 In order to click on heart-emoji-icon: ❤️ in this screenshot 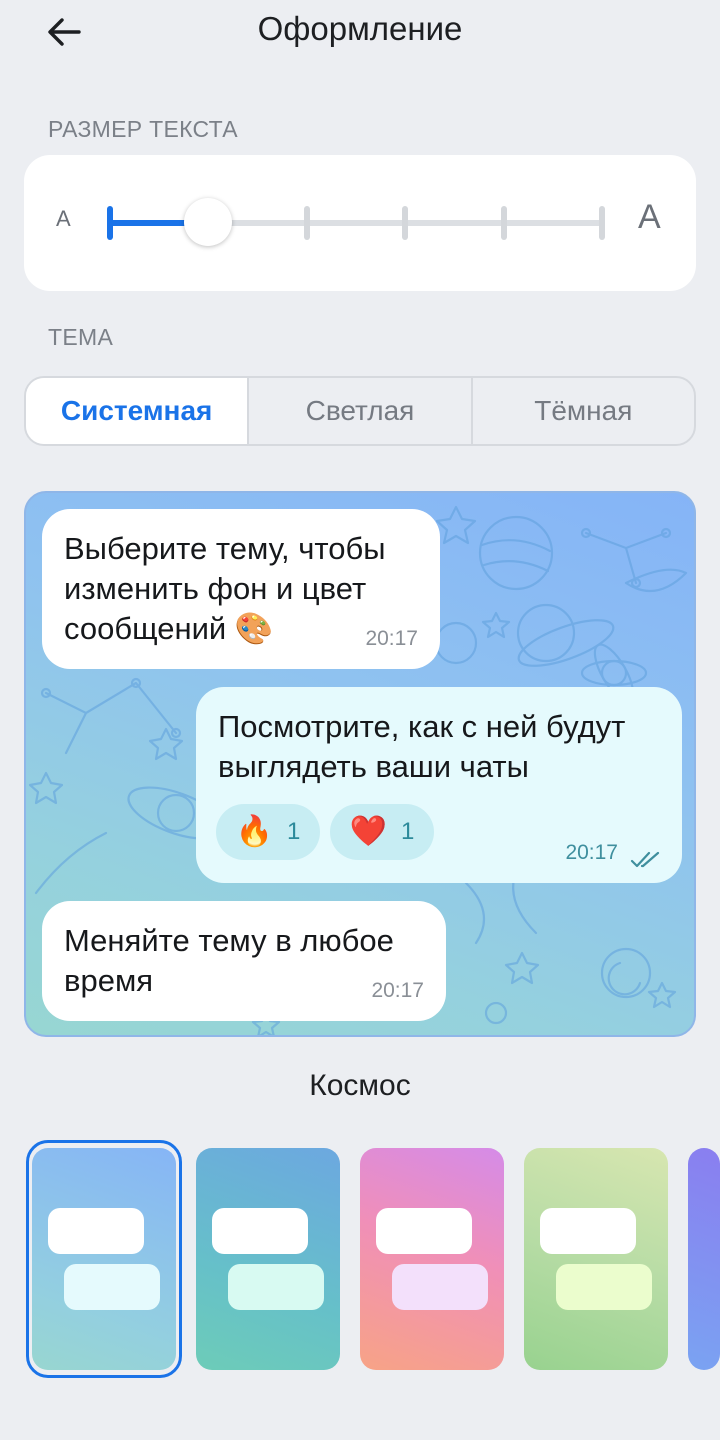, I will do `click(368, 831)`.